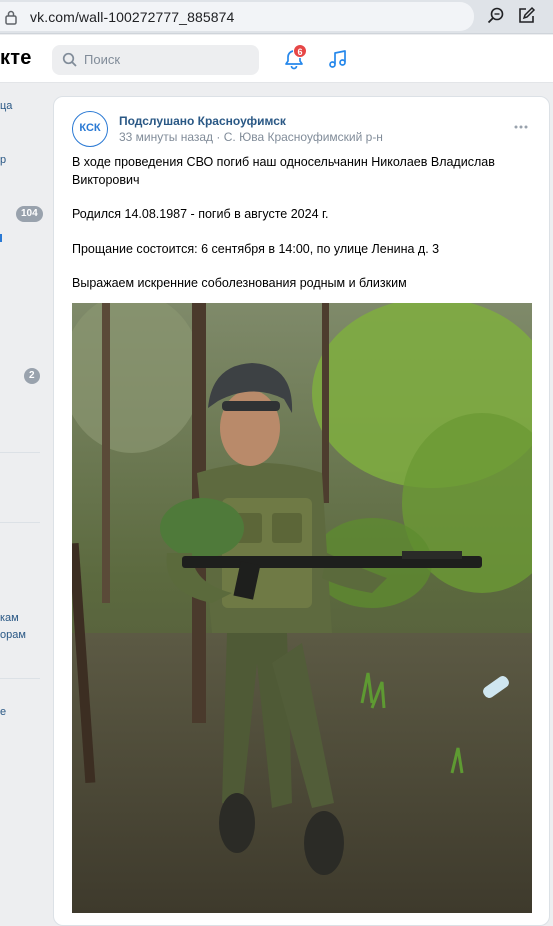  I want to click on sidebar-marker, so click(1, 238).